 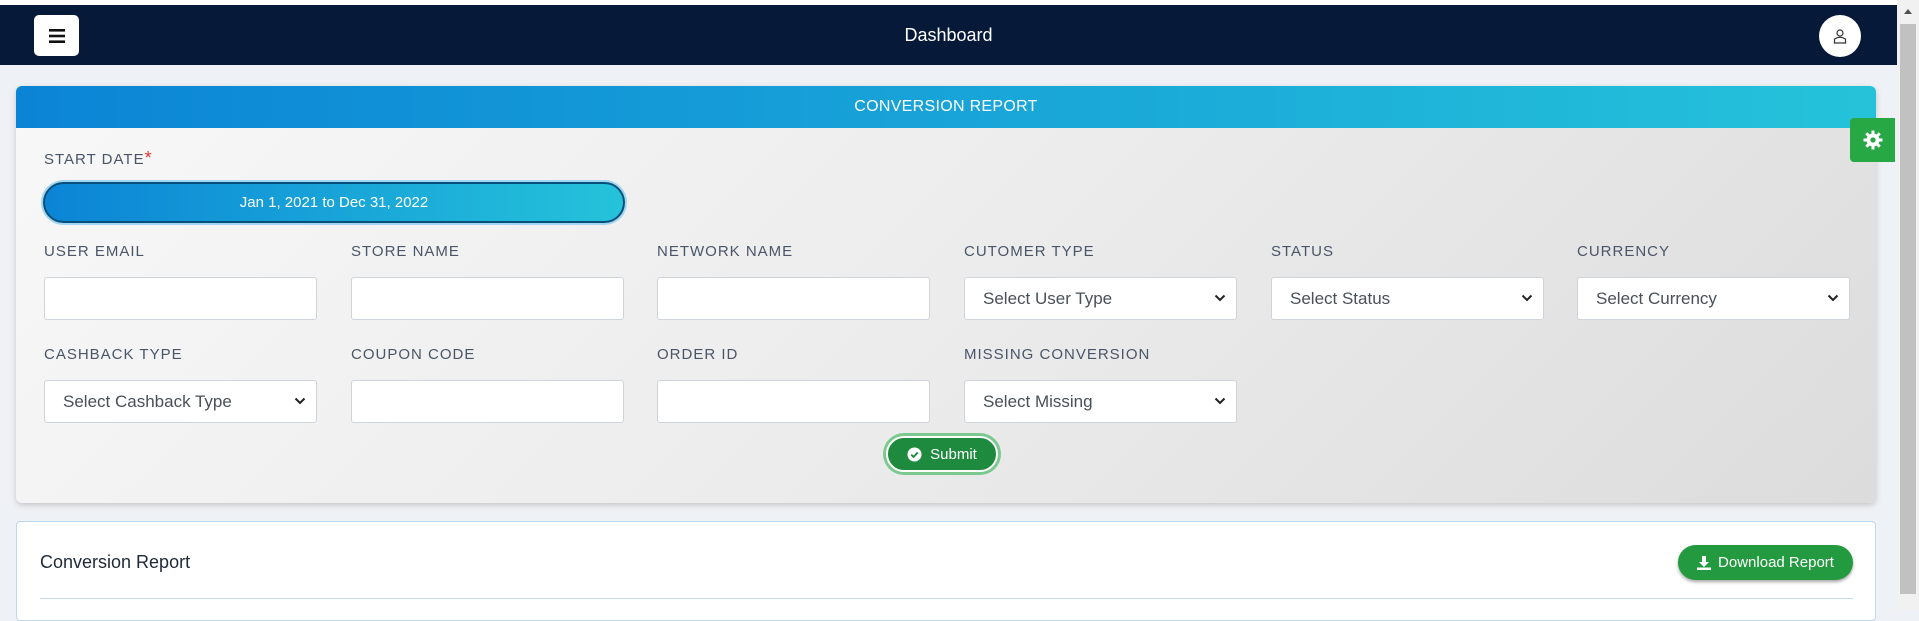 What do you see at coordinates (1908, 309) in the screenshot?
I see `scroll-thumb` at bounding box center [1908, 309].